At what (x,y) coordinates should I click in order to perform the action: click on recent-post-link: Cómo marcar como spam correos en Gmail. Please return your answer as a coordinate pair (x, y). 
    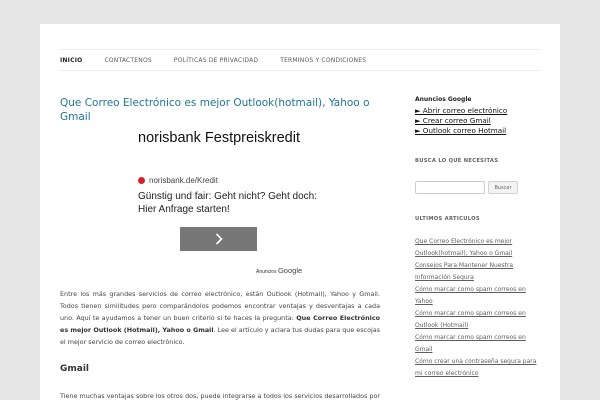
    Looking at the image, I should click on (477, 344).